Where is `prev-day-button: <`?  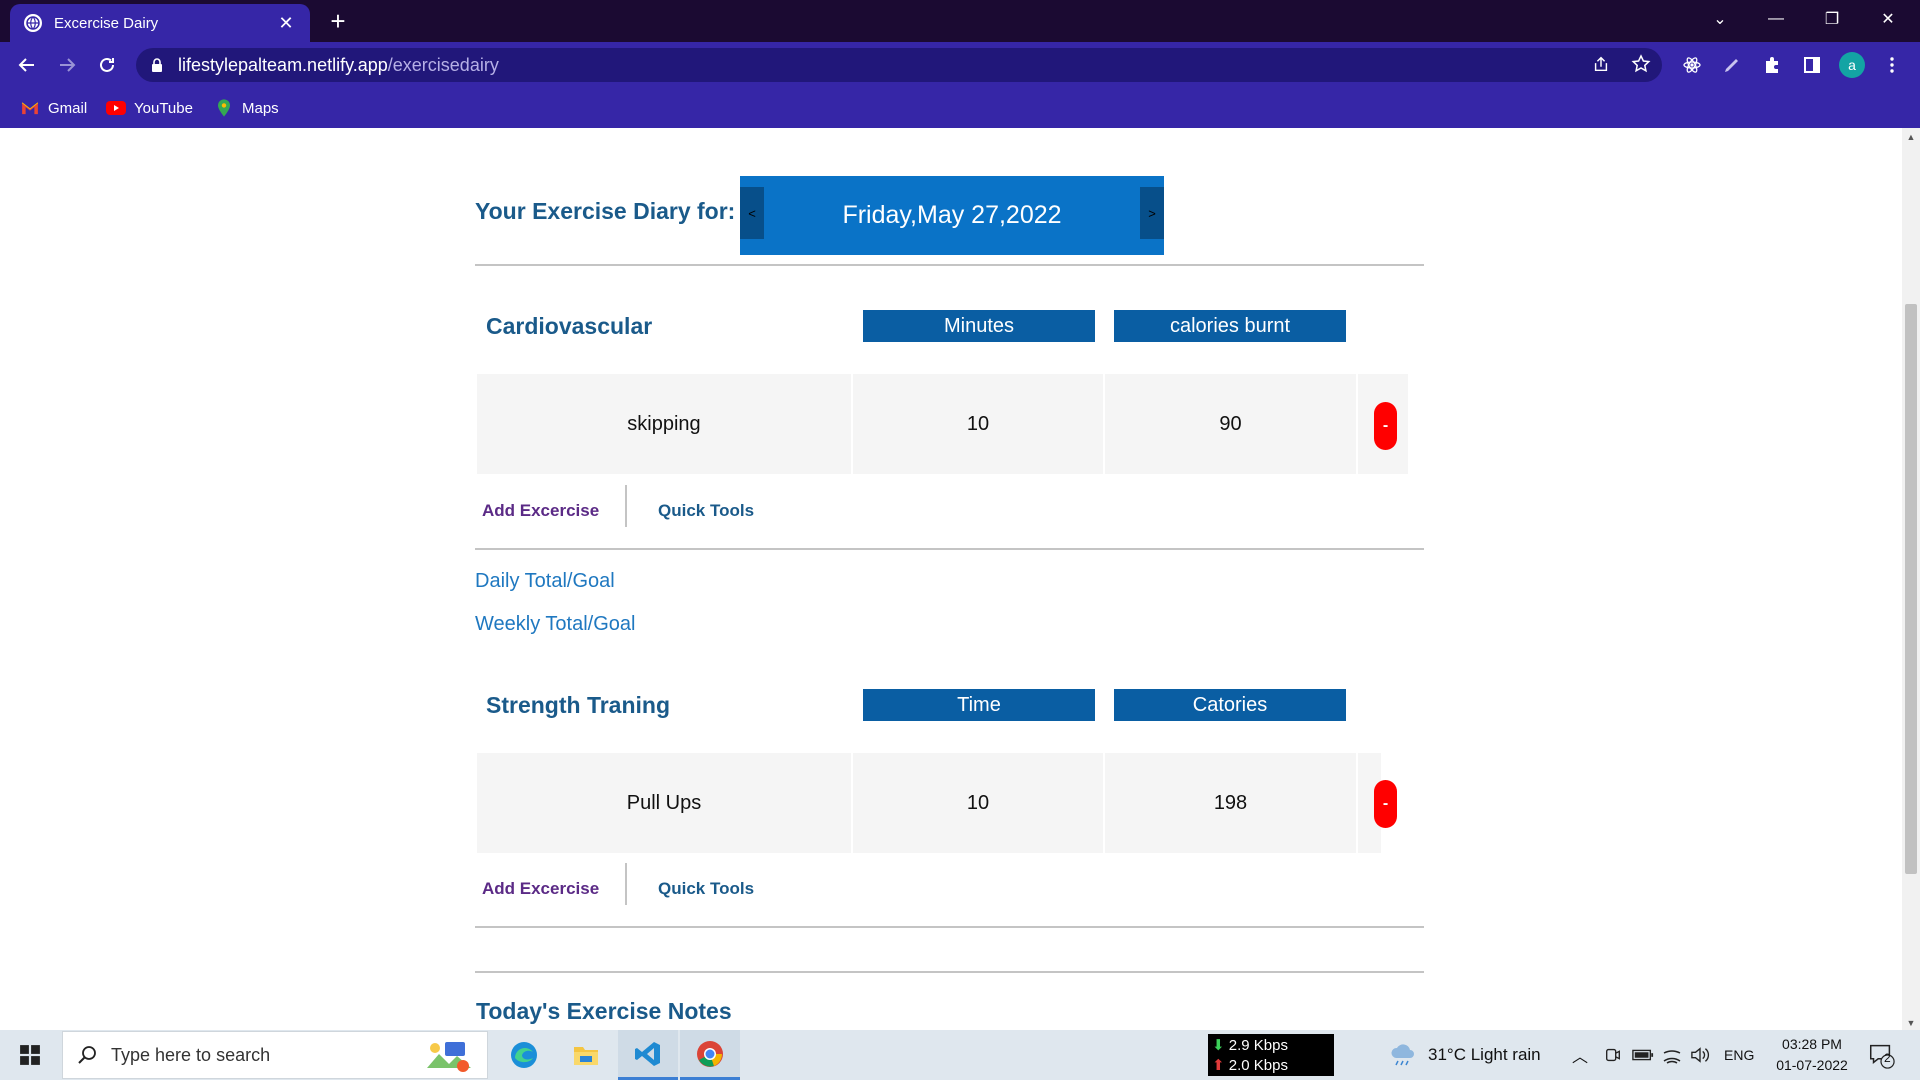
prev-day-button: < is located at coordinates (752, 213).